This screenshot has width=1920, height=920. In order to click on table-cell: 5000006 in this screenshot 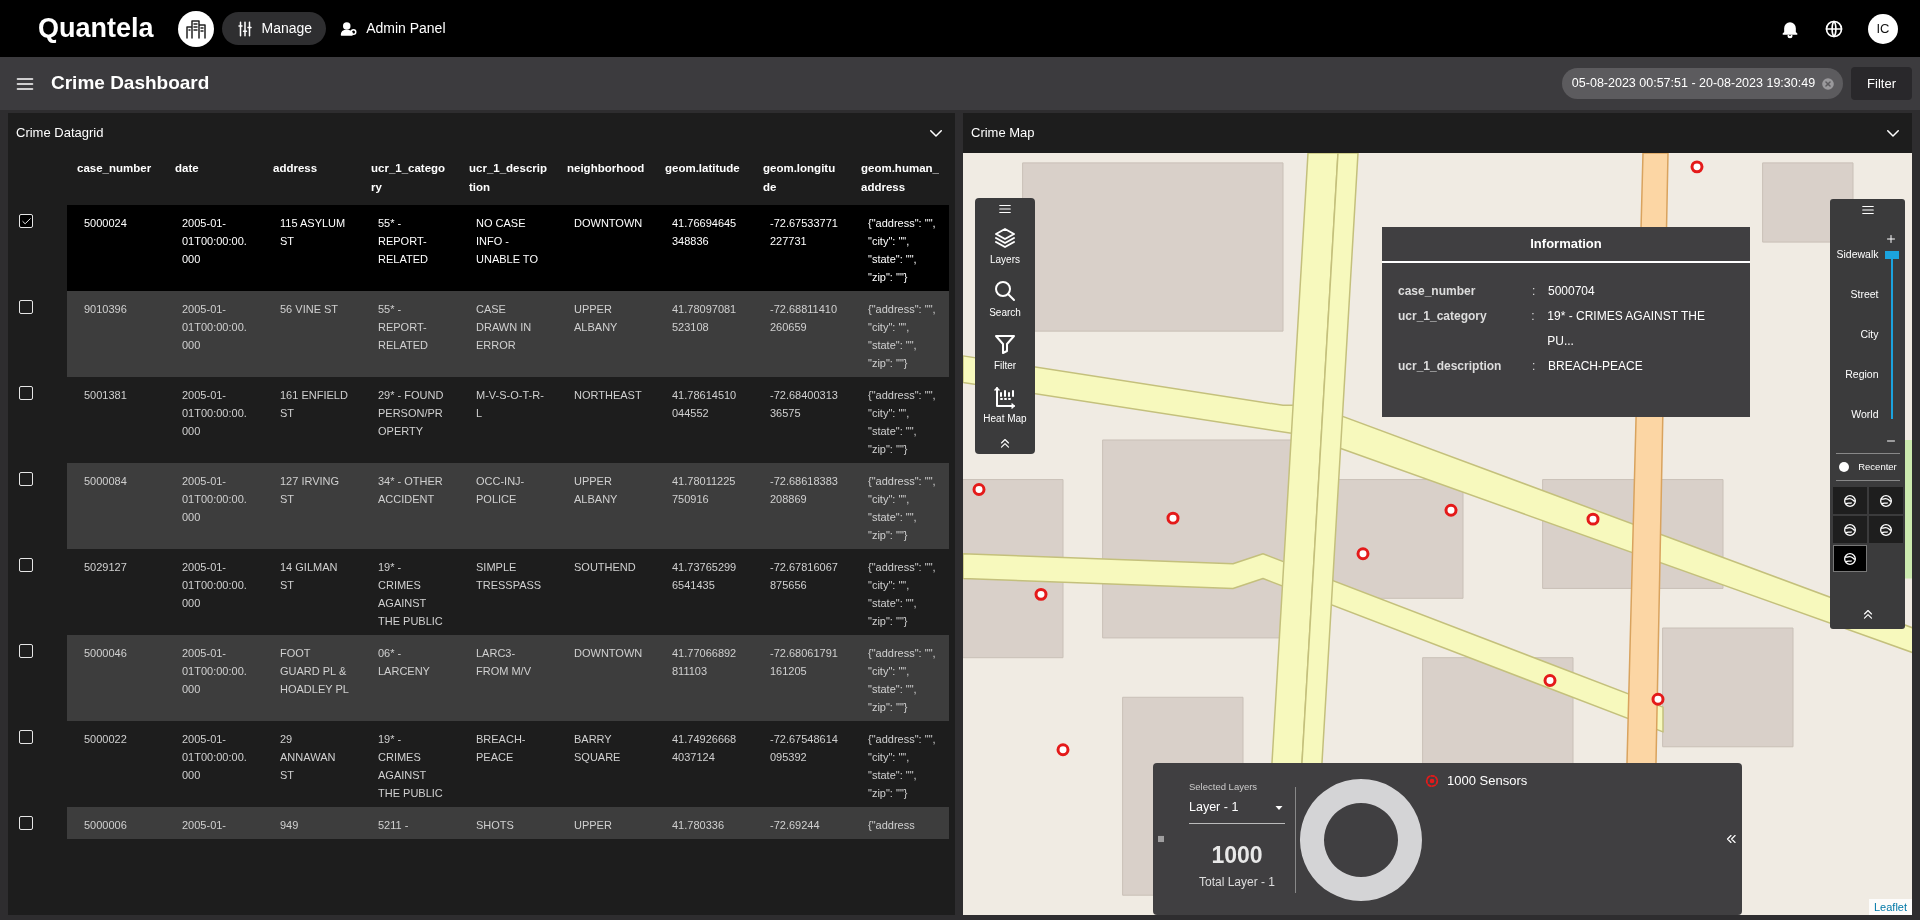, I will do `click(116, 823)`.